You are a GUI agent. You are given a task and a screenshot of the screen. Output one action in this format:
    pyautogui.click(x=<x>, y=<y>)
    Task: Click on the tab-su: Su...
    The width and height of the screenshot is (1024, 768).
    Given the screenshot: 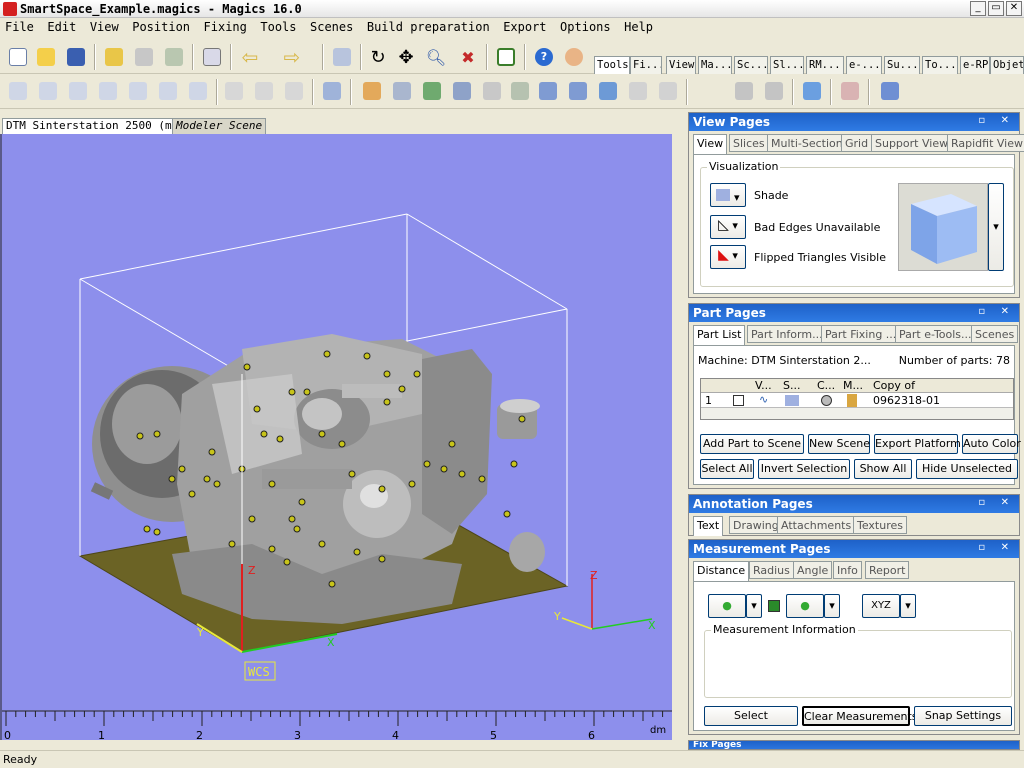 What is the action you would take?
    pyautogui.click(x=902, y=65)
    